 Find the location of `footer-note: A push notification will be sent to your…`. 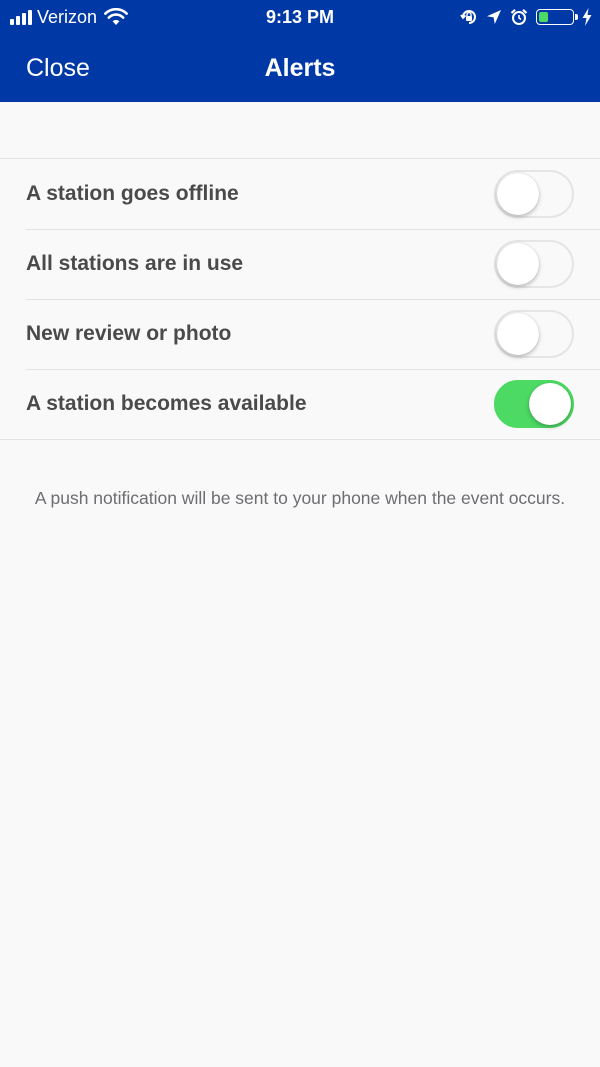

footer-note: A push notification will be sent to your… is located at coordinates (300, 498).